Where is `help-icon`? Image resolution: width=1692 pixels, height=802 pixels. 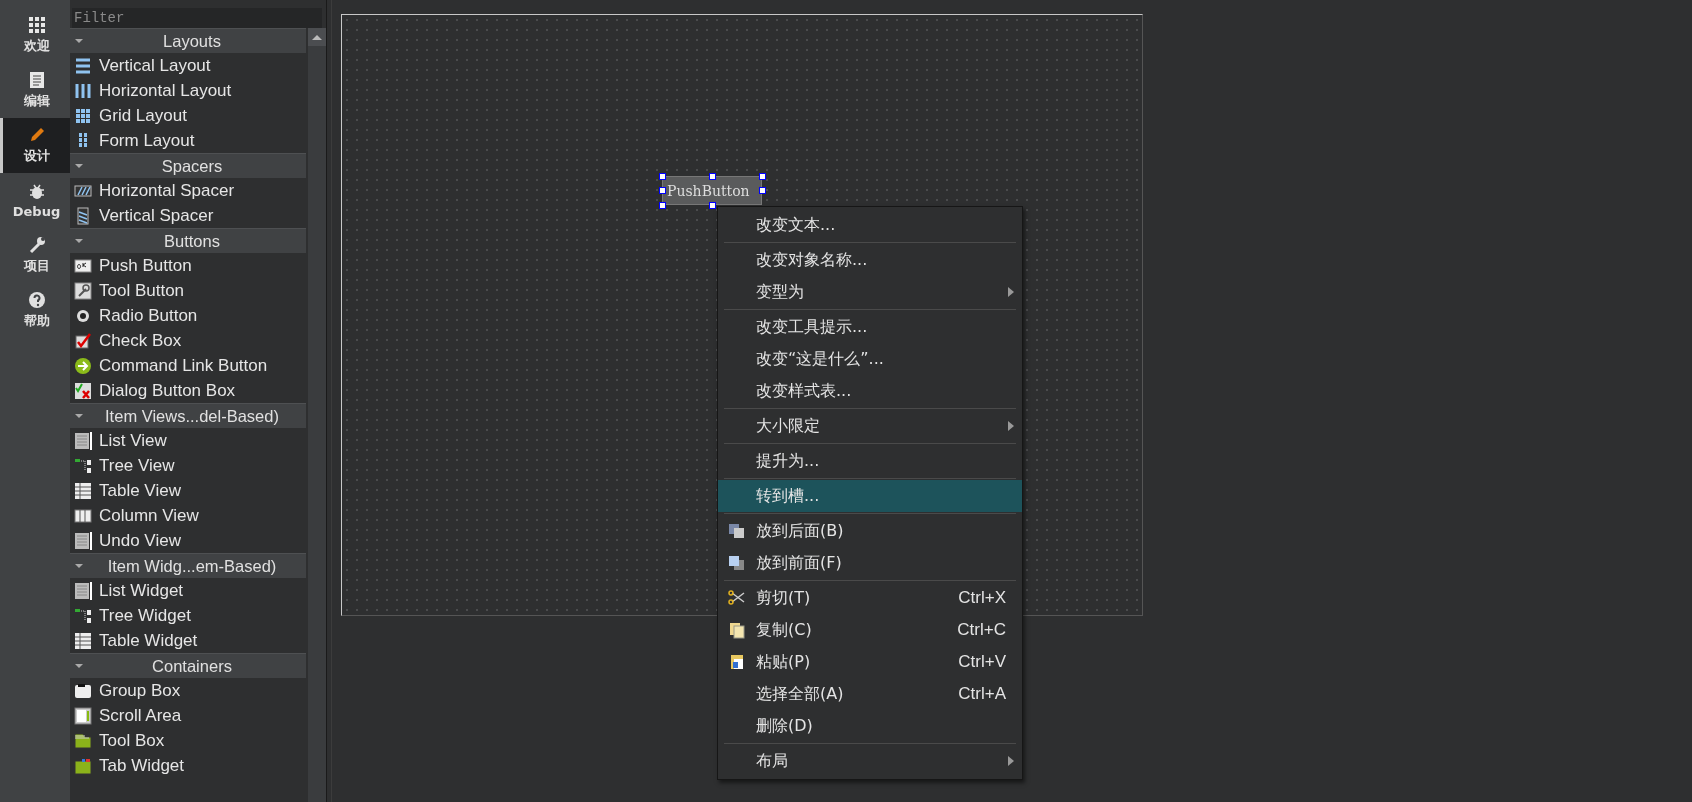
help-icon is located at coordinates (36, 300).